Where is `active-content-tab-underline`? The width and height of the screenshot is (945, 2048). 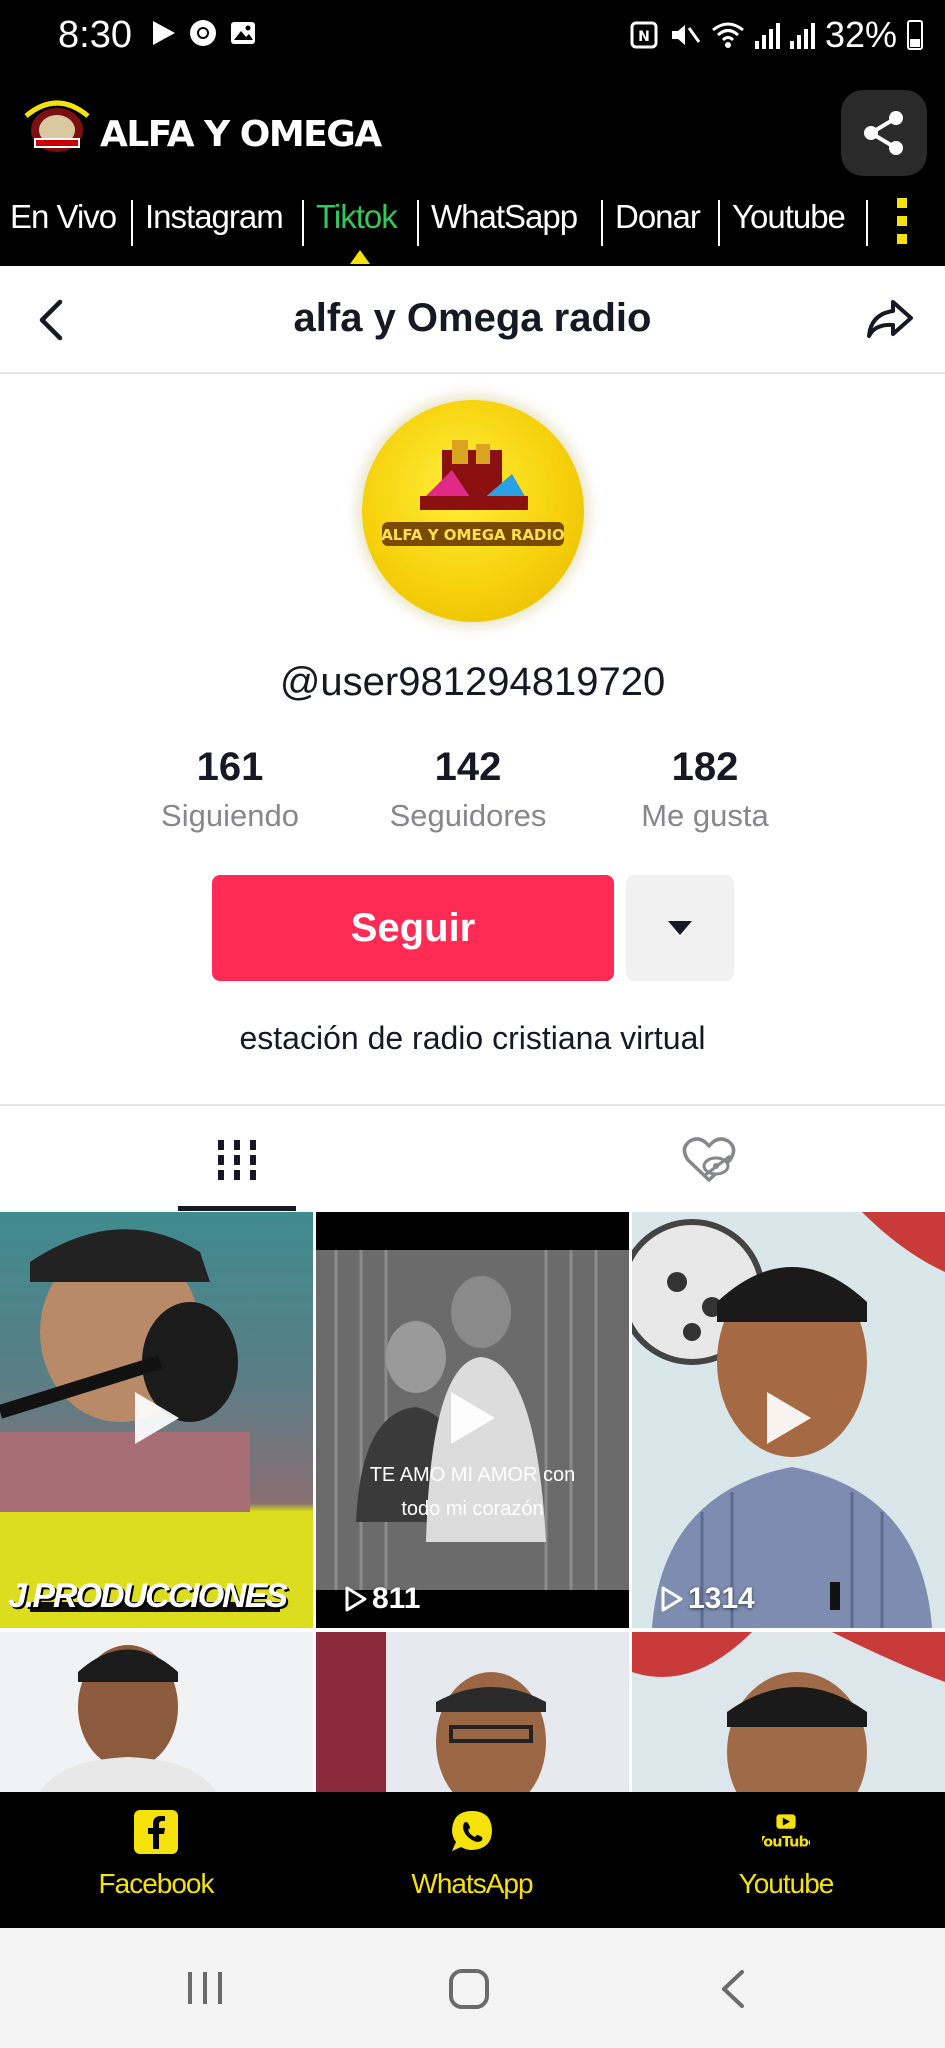
active-content-tab-underline is located at coordinates (237, 1208).